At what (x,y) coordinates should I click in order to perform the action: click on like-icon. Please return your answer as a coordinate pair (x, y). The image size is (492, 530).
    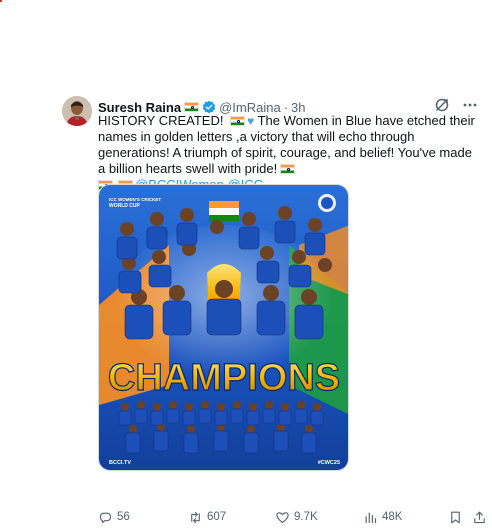
    Looking at the image, I should click on (282, 517).